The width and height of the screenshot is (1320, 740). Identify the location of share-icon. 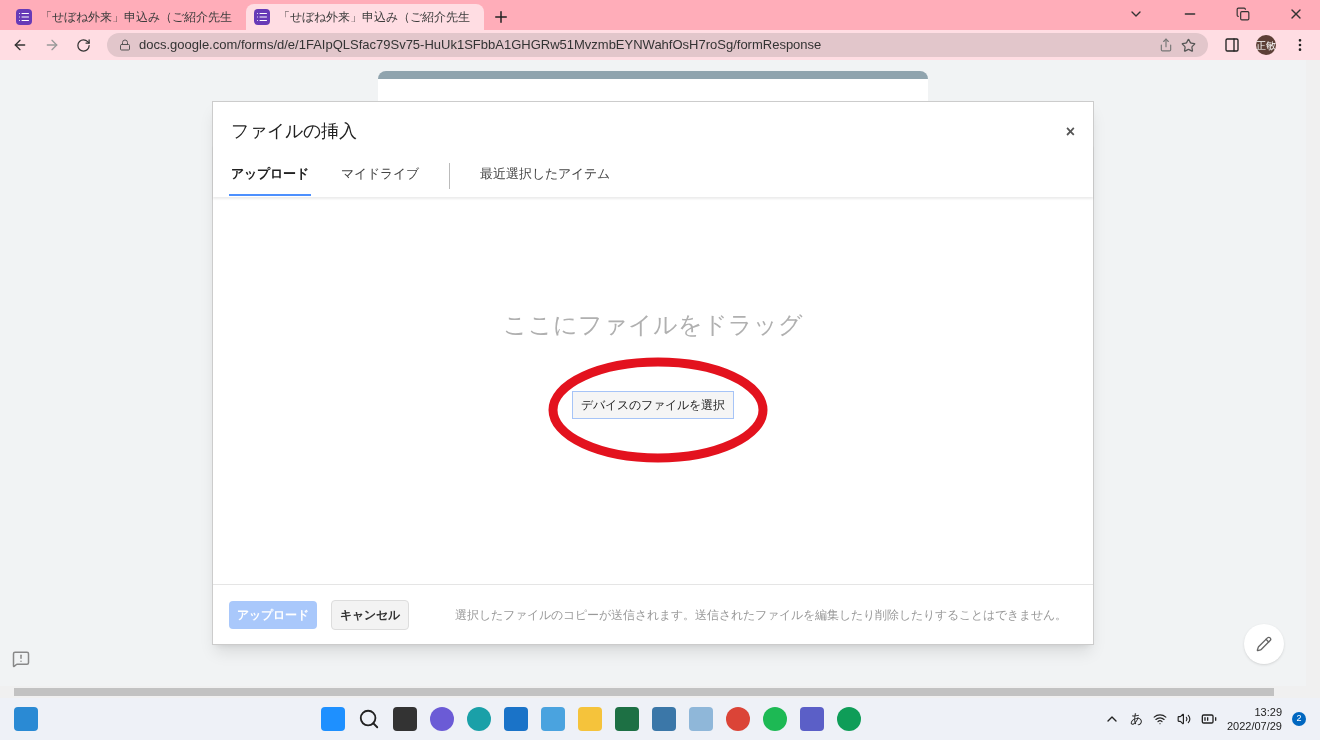
(1166, 45).